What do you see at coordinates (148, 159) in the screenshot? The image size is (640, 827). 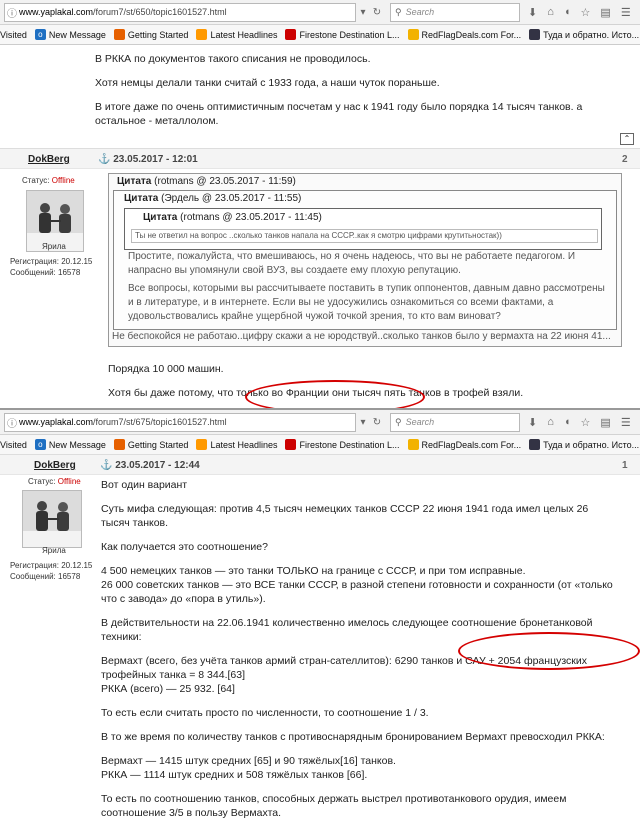 I see `post-date: ⚓ 23.05.2017 - 12:01` at bounding box center [148, 159].